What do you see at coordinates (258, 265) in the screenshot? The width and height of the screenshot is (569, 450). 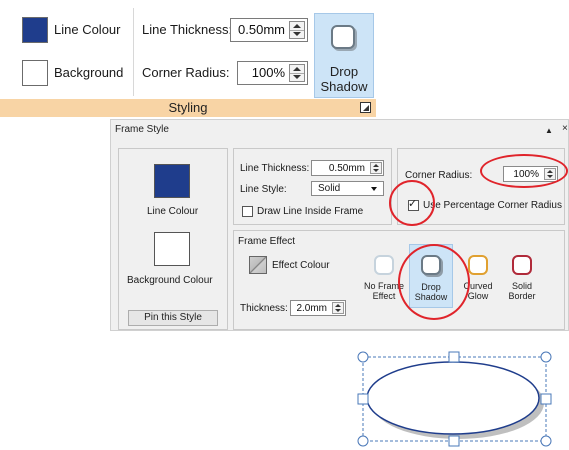 I see `effect-colour-swatch` at bounding box center [258, 265].